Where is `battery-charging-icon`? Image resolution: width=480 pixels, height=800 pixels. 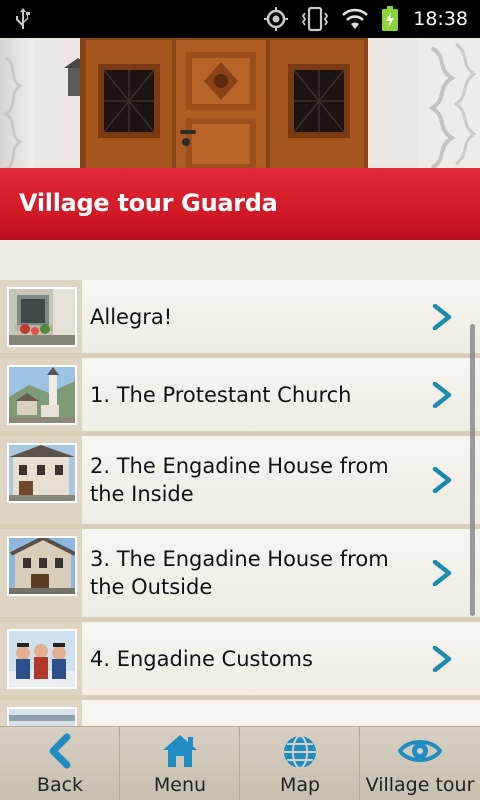
battery-charging-icon is located at coordinates (390, 19).